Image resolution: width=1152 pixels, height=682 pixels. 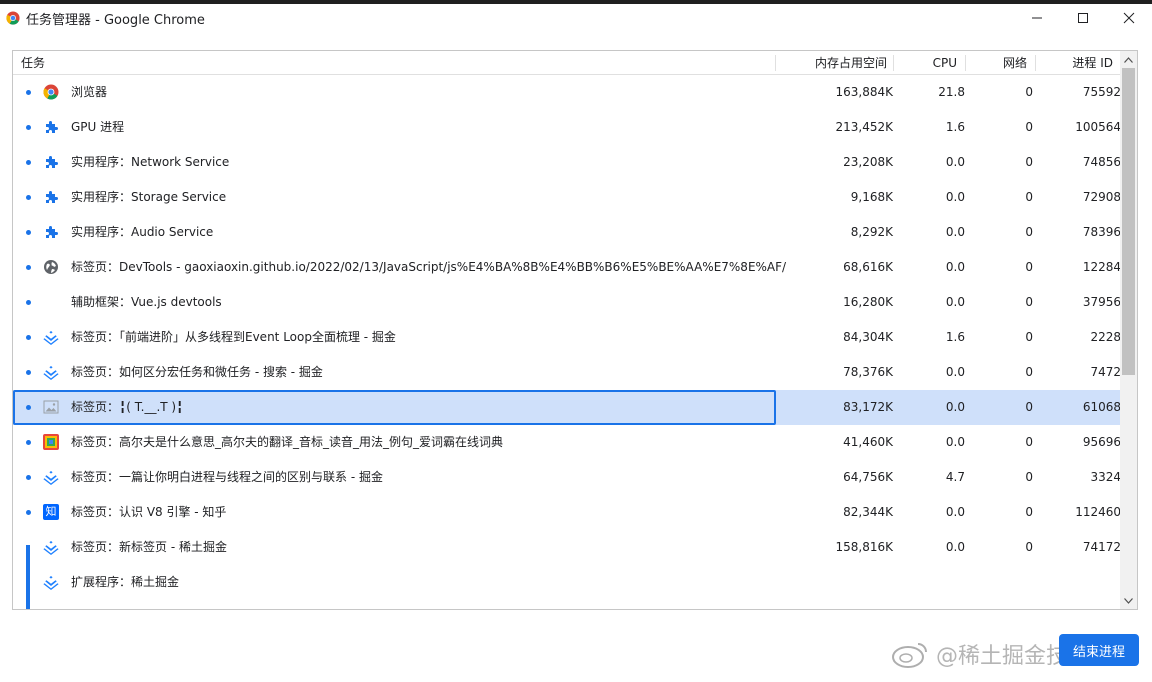 I want to click on task-name: GPU 进程, so click(x=98, y=127).